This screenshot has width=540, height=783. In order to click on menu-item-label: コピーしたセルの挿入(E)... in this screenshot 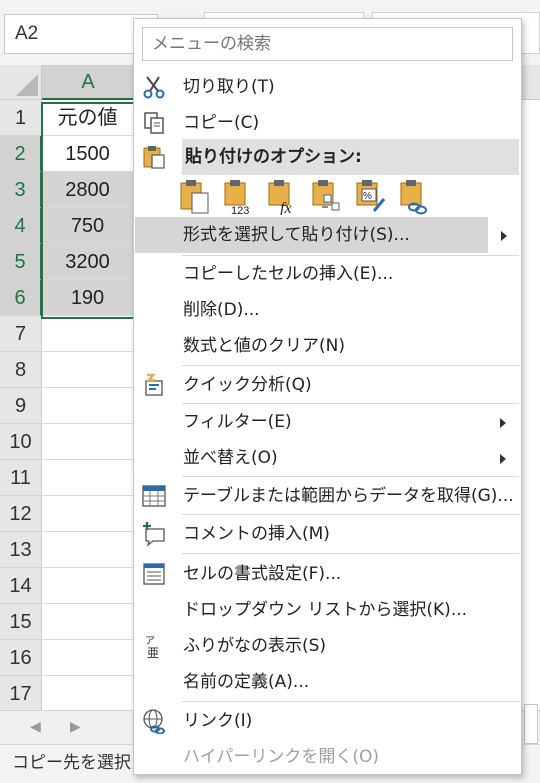, I will do `click(288, 274)`.